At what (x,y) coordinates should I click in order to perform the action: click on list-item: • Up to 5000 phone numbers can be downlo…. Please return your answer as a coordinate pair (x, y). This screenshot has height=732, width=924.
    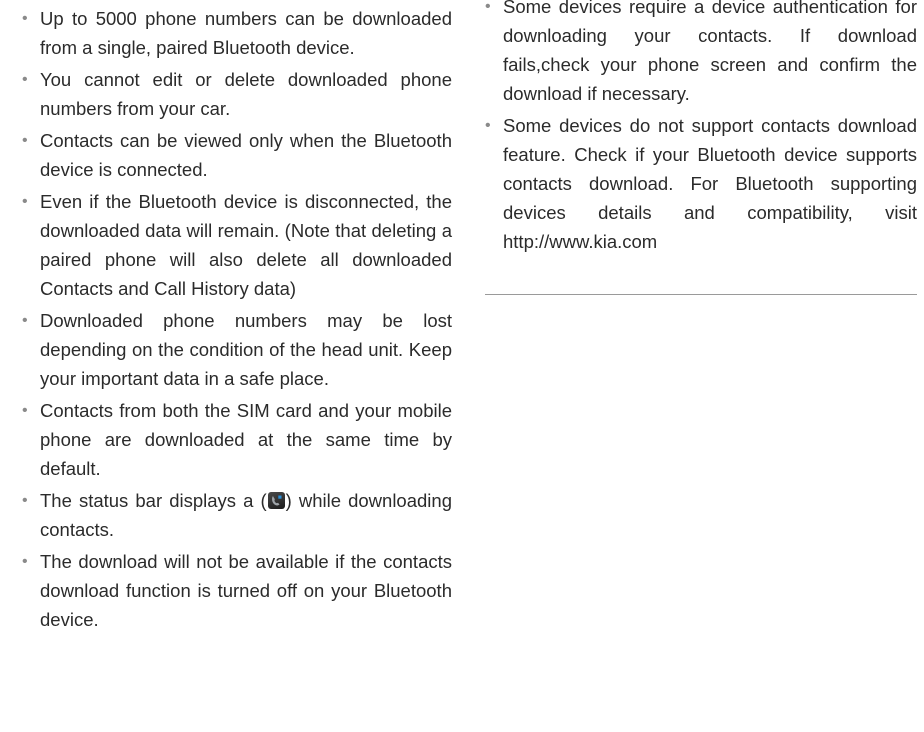
    Looking at the image, I should click on (237, 33).